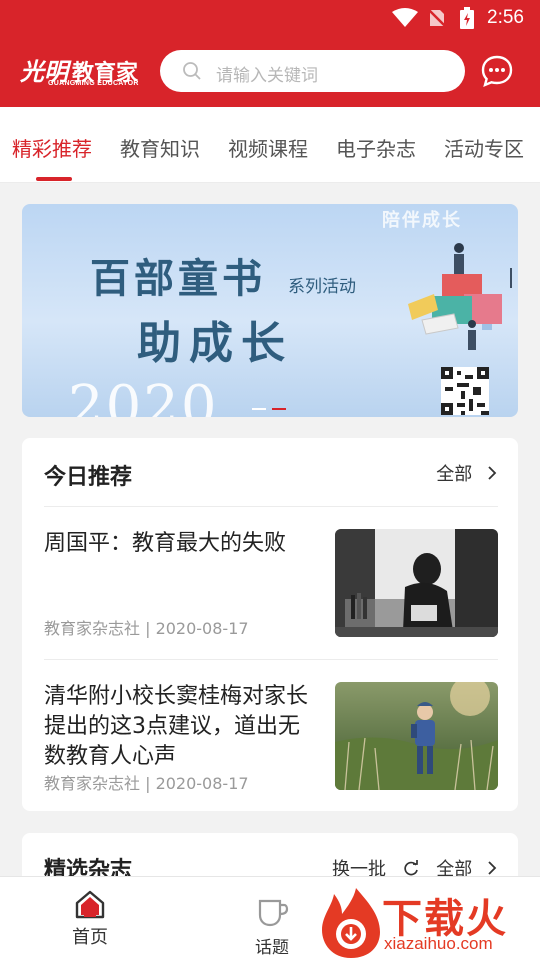 The height and width of the screenshot is (960, 540). What do you see at coordinates (376, 147) in the screenshot?
I see `tab-e-magazine: 电子杂志` at bounding box center [376, 147].